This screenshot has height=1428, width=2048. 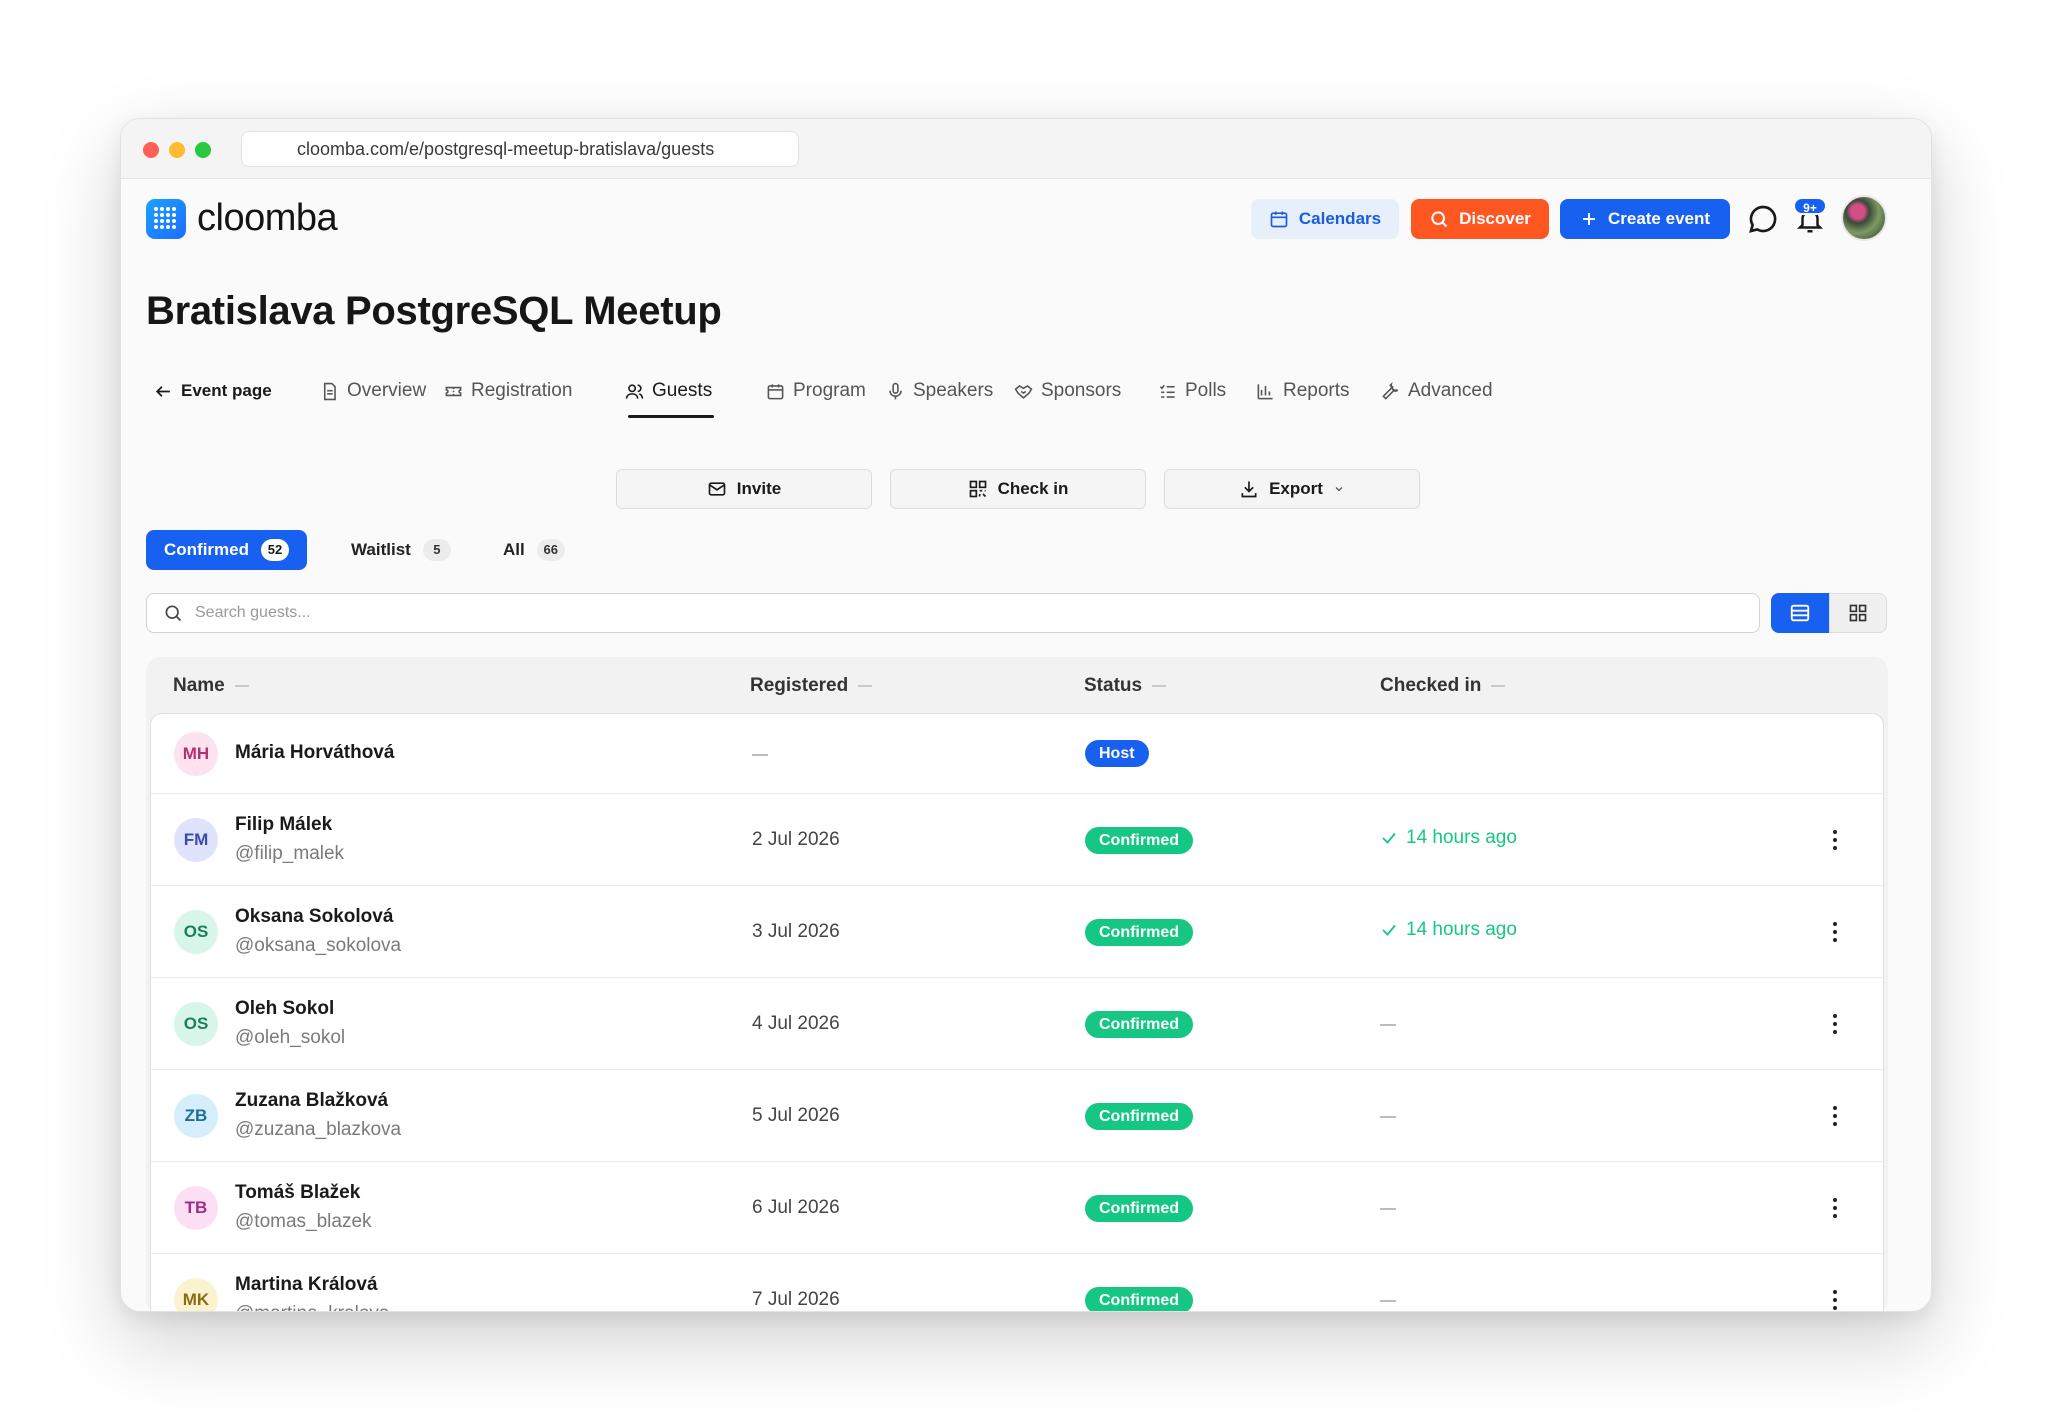 What do you see at coordinates (796, 1299) in the screenshot?
I see `registered-date: 7 Jul 2026` at bounding box center [796, 1299].